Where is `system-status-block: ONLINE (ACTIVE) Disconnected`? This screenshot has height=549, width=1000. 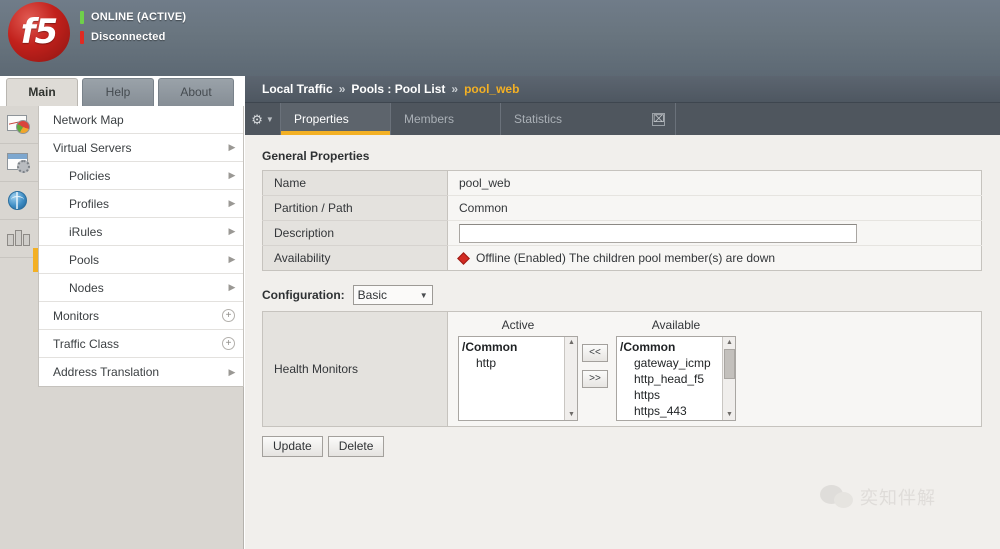
system-status-block: ONLINE (ACTIVE) Disconnected is located at coordinates (133, 29).